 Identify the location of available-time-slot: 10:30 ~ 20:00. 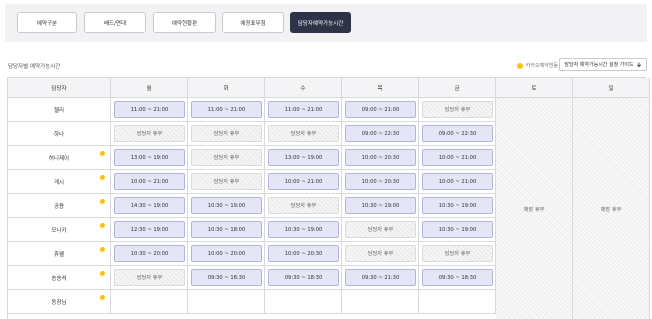
(149, 253).